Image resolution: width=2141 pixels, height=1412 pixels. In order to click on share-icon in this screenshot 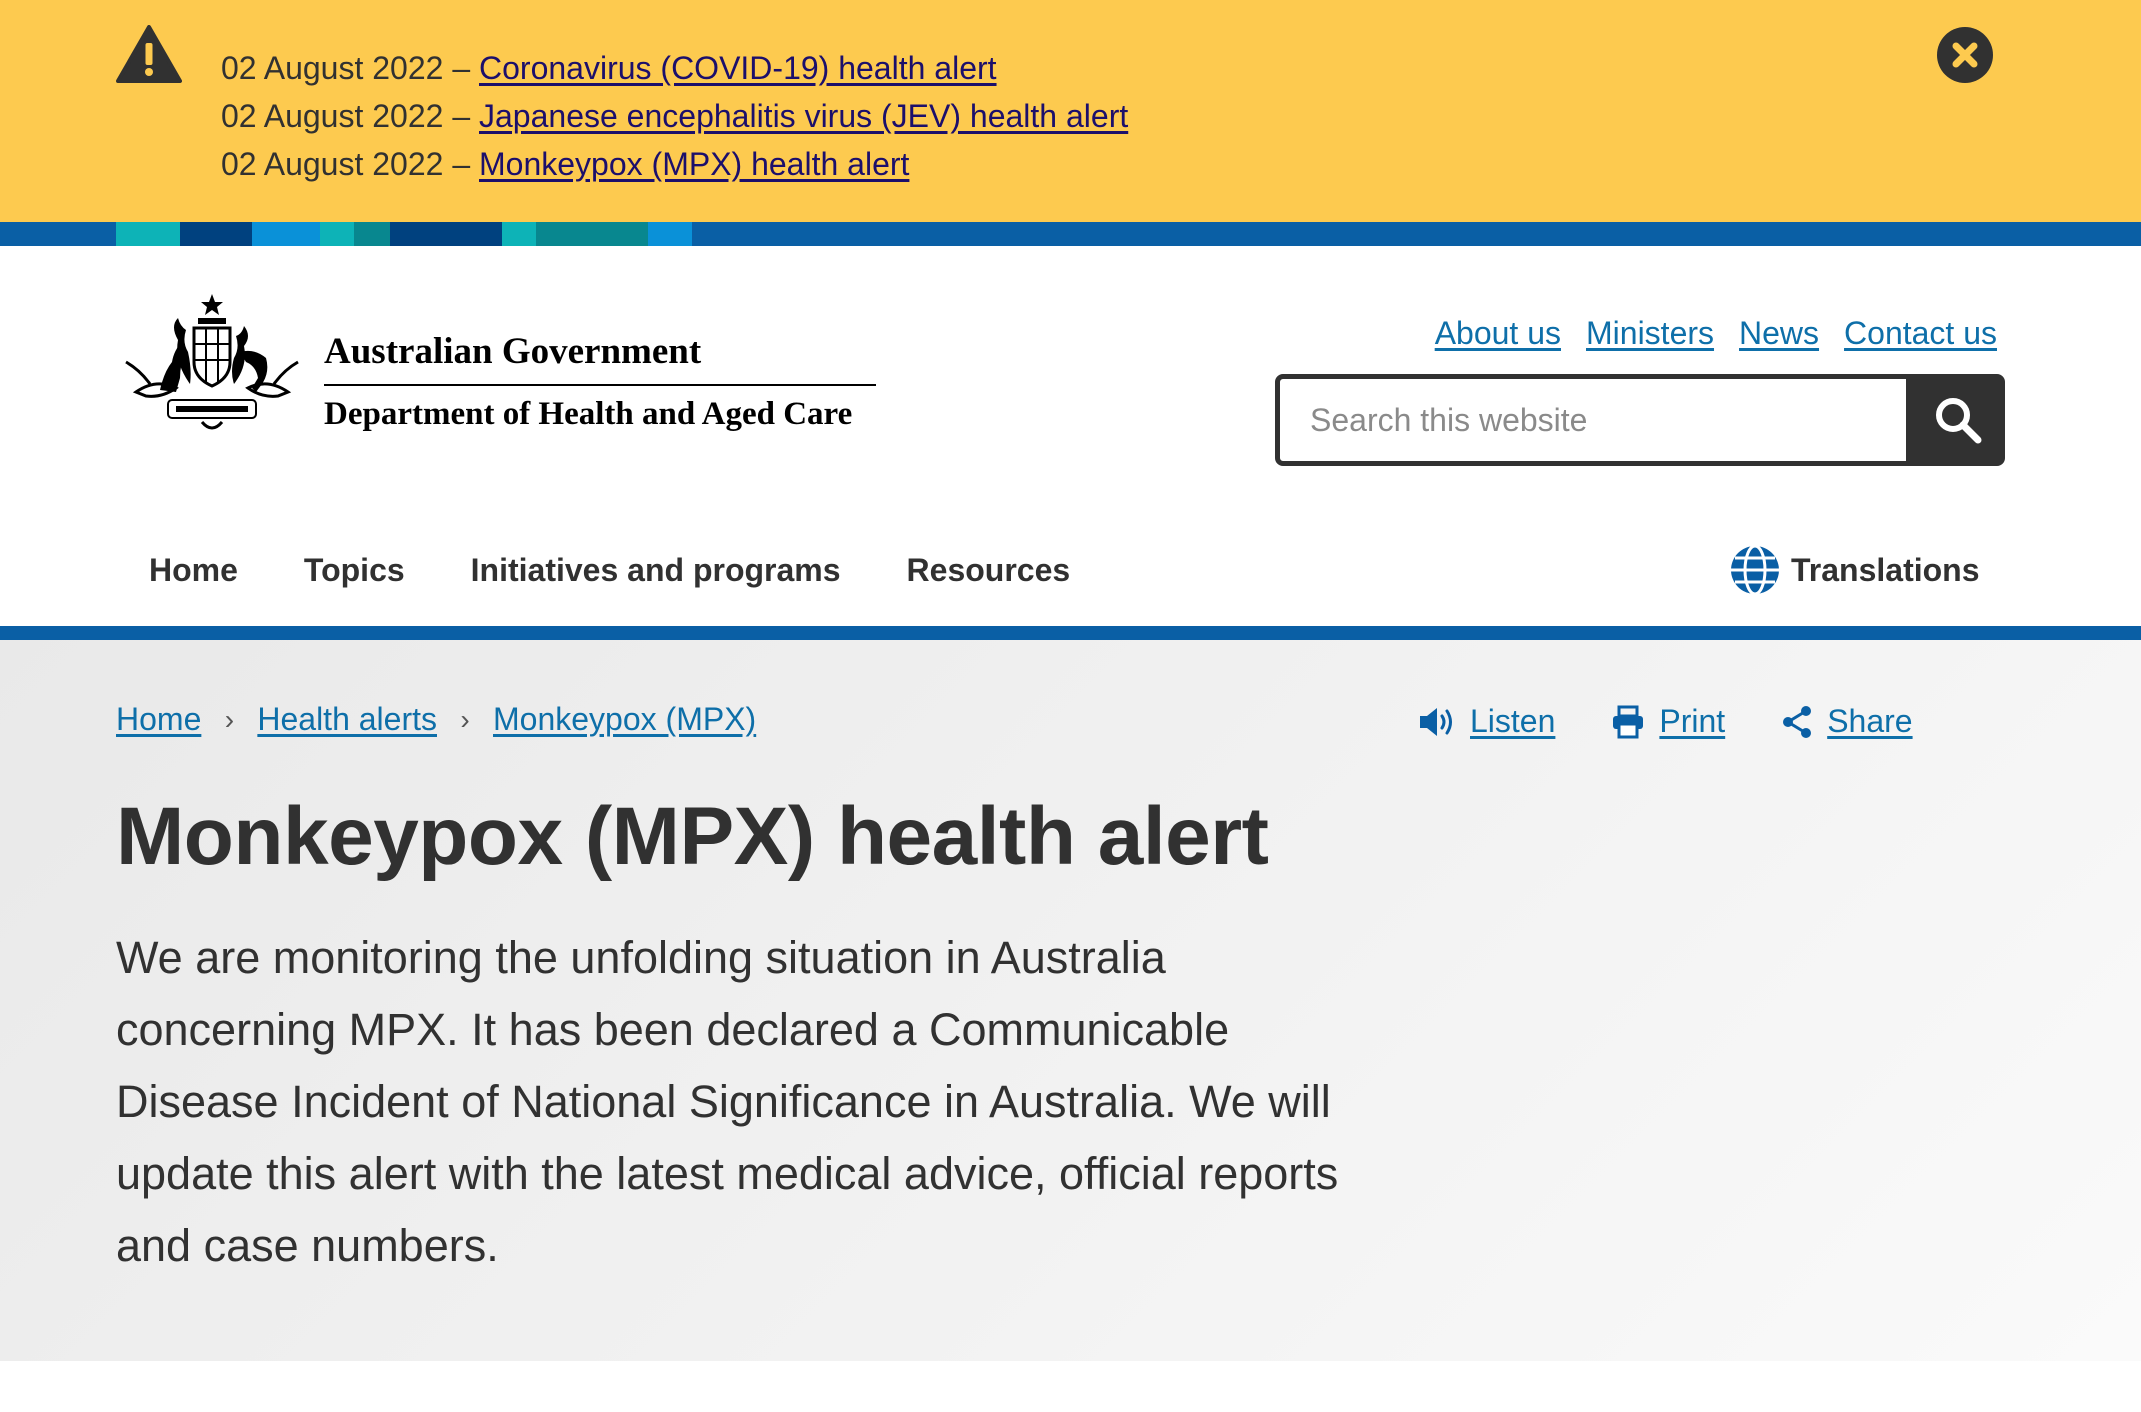, I will do `click(1797, 721)`.